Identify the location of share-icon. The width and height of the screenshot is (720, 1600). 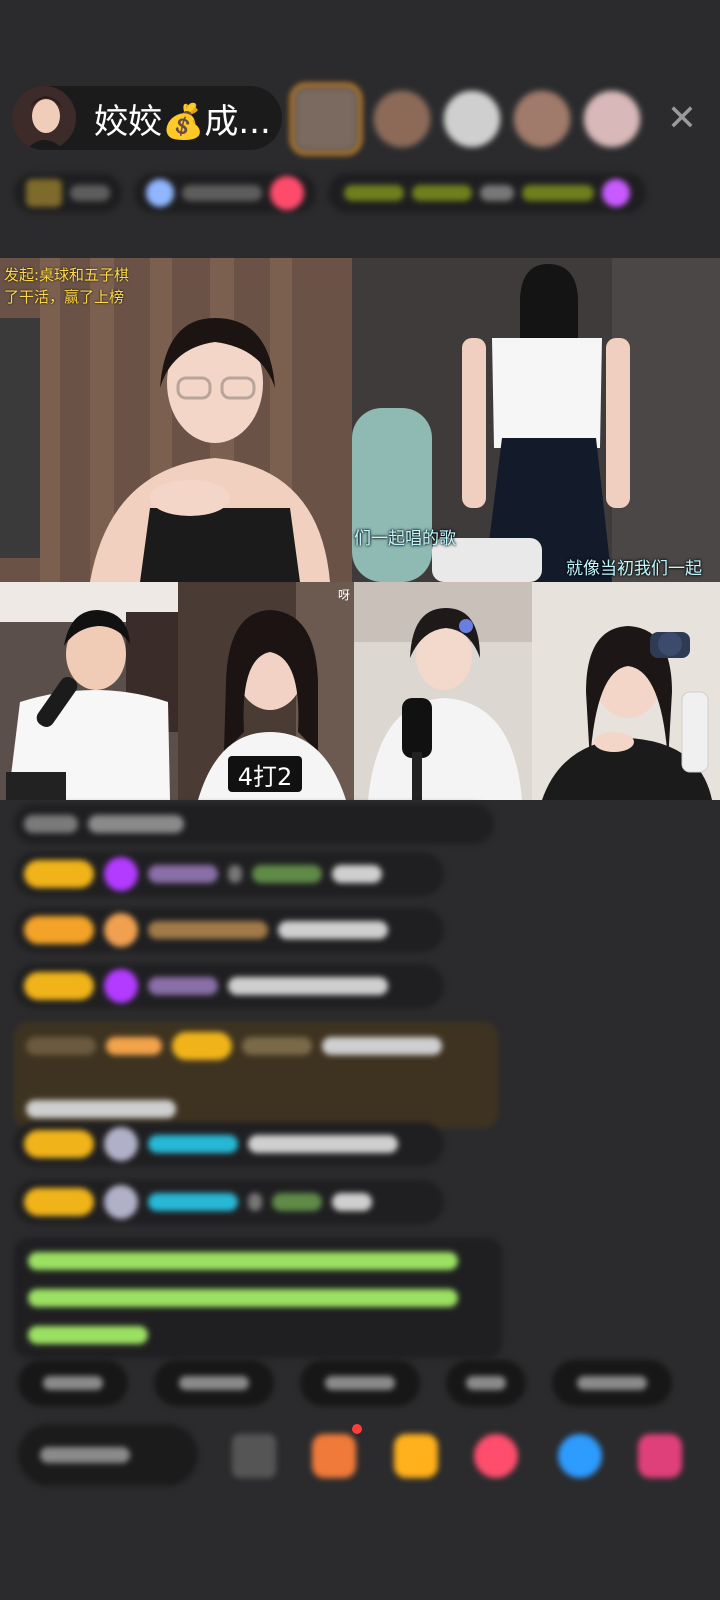
(580, 1456).